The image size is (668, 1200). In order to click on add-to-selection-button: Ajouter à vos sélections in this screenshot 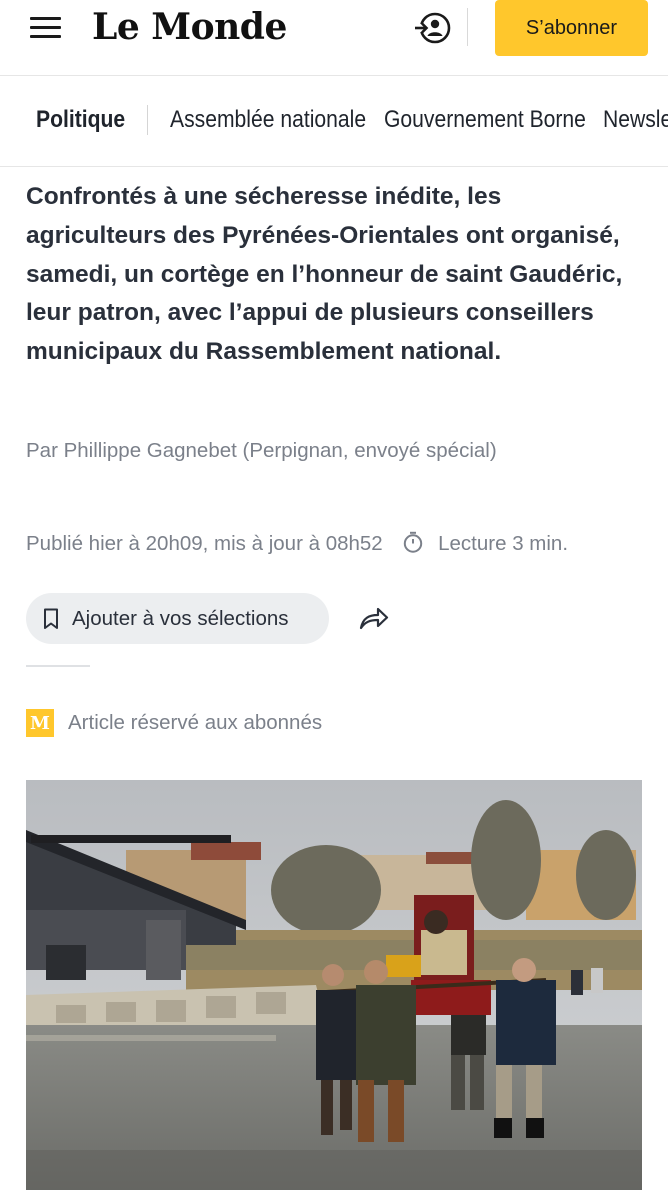, I will do `click(177, 618)`.